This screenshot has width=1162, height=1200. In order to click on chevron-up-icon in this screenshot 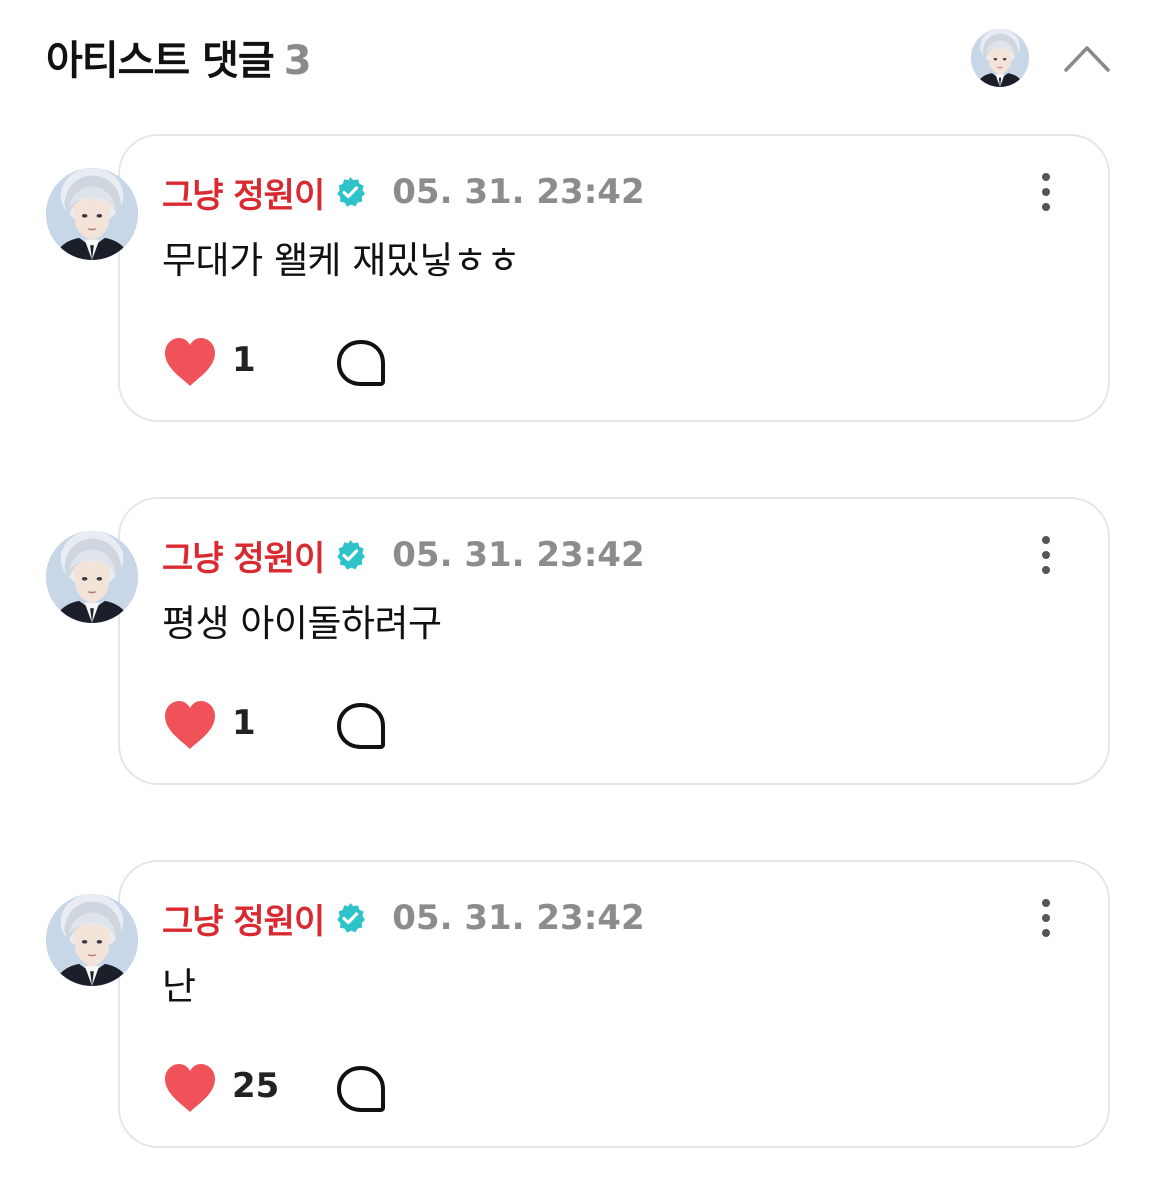, I will do `click(1087, 59)`.